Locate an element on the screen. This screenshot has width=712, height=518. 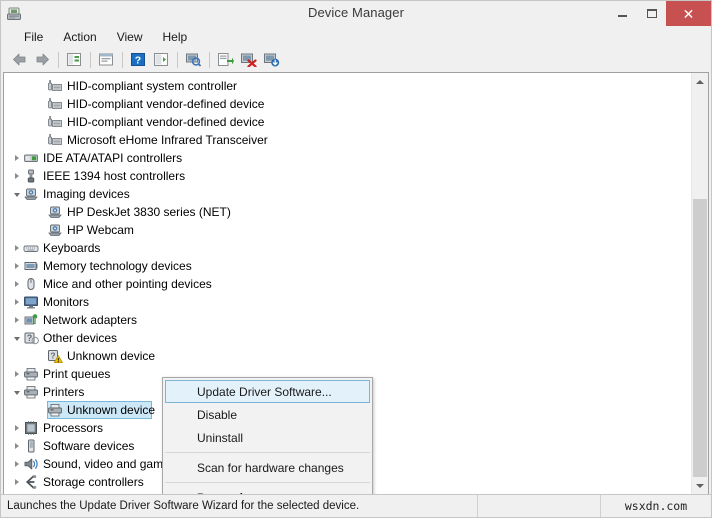
context-menu-item: Uninstall is located at coordinates (267, 437).